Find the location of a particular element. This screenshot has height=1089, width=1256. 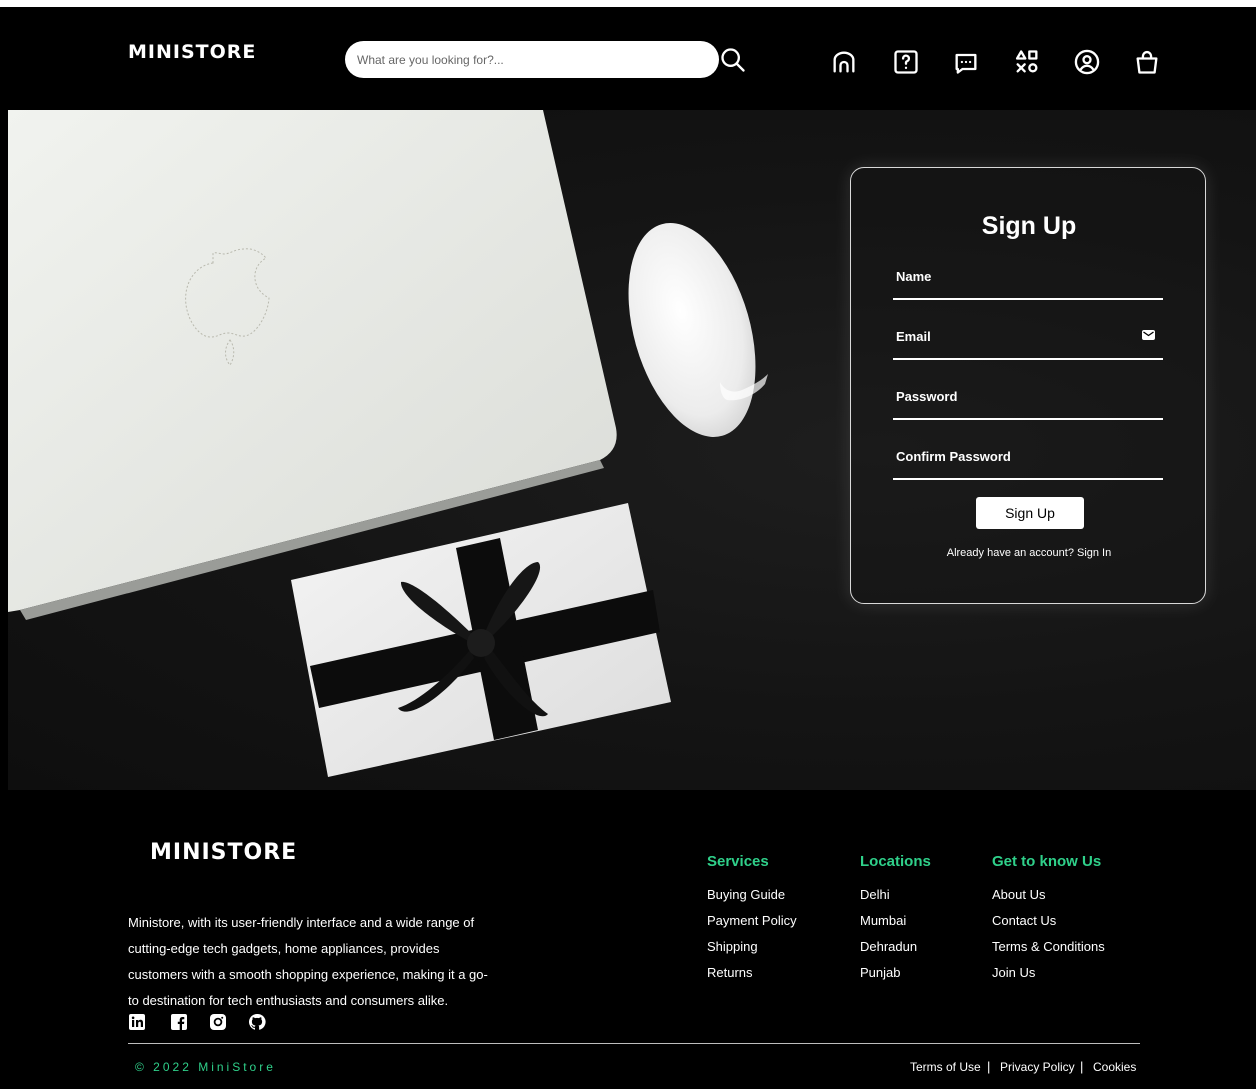

footer-link: Dehradun is located at coordinates (888, 946).